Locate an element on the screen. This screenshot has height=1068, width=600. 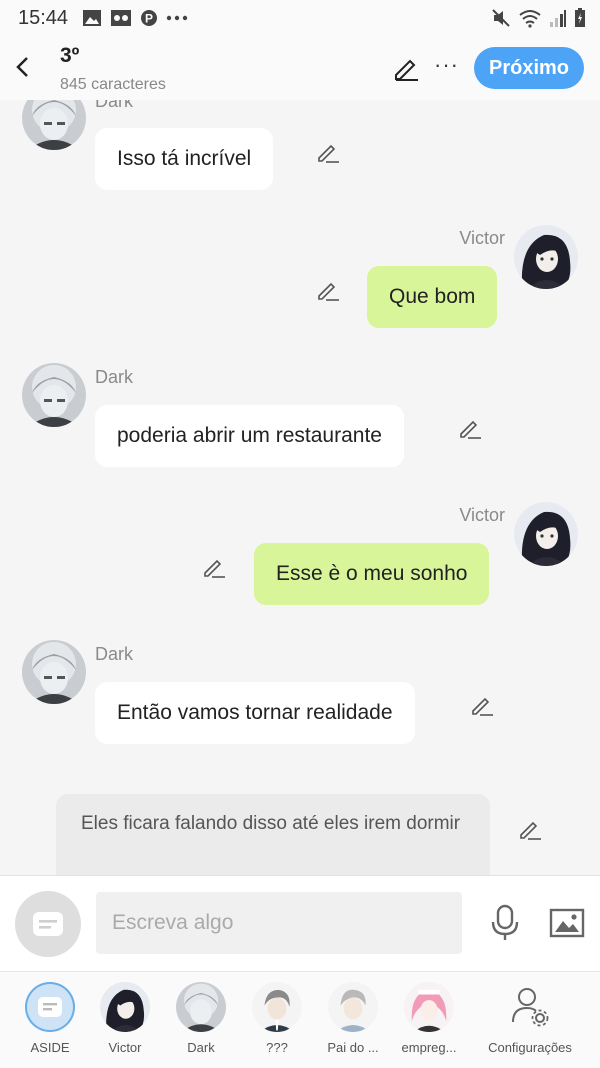
page-title: 3º is located at coordinates (70, 55).